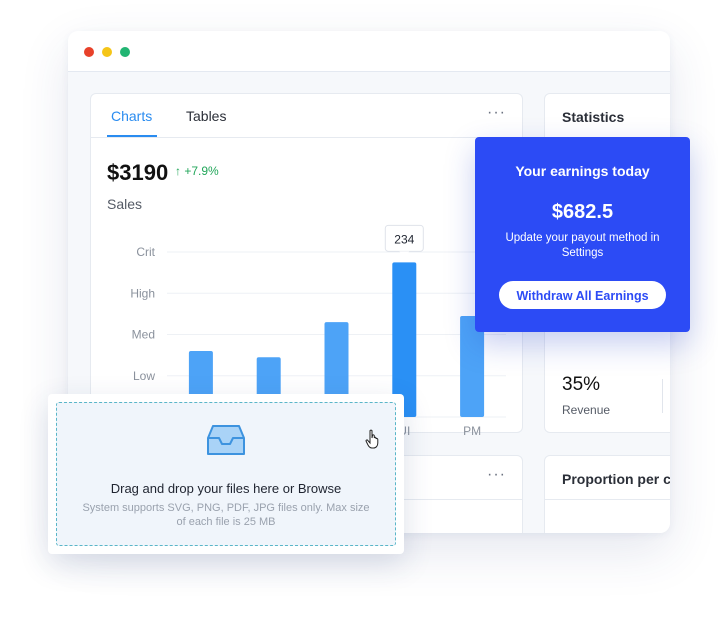 The image size is (718, 619). Describe the element at coordinates (582, 295) in the screenshot. I see `withdraw-earnings-button: Withdraw All Earnings` at that location.